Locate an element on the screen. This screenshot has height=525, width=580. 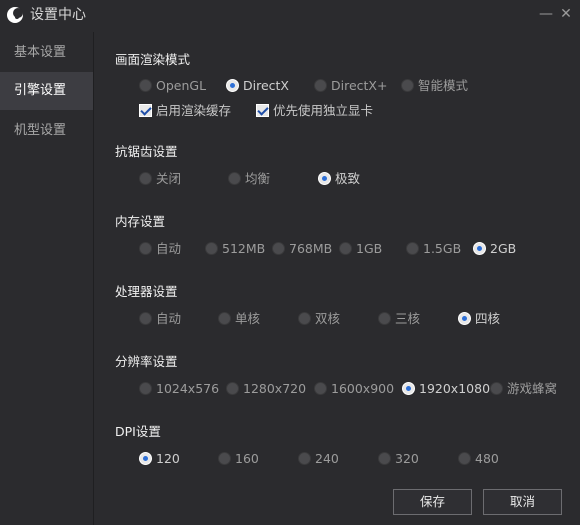
close-button: ✕ is located at coordinates (566, 14).